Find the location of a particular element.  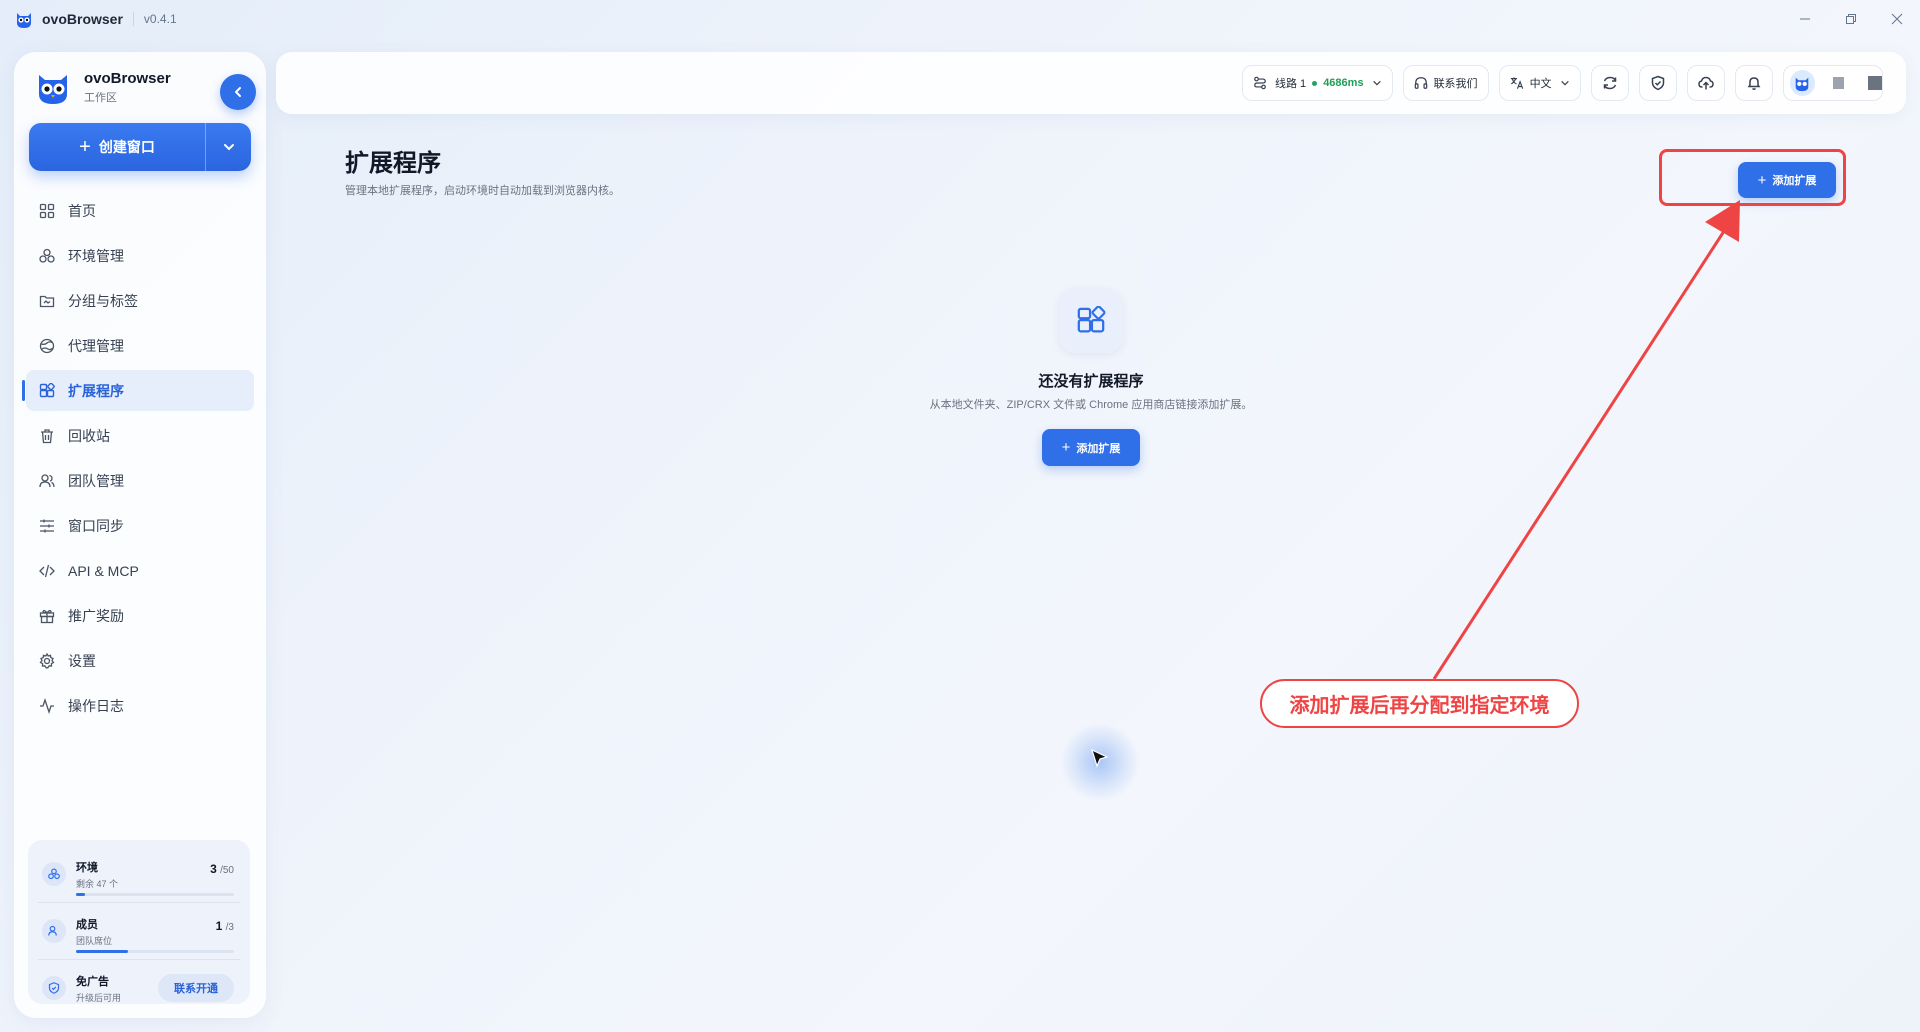

refresh-button is located at coordinates (1609, 83).